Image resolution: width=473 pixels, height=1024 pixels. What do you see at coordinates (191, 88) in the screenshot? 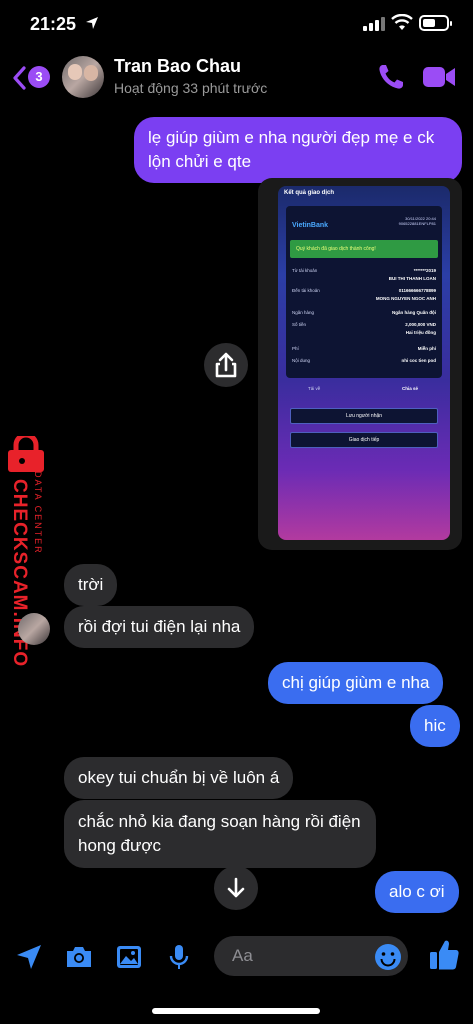
I see `presence-status: Hoạt động 33 phút trước` at bounding box center [191, 88].